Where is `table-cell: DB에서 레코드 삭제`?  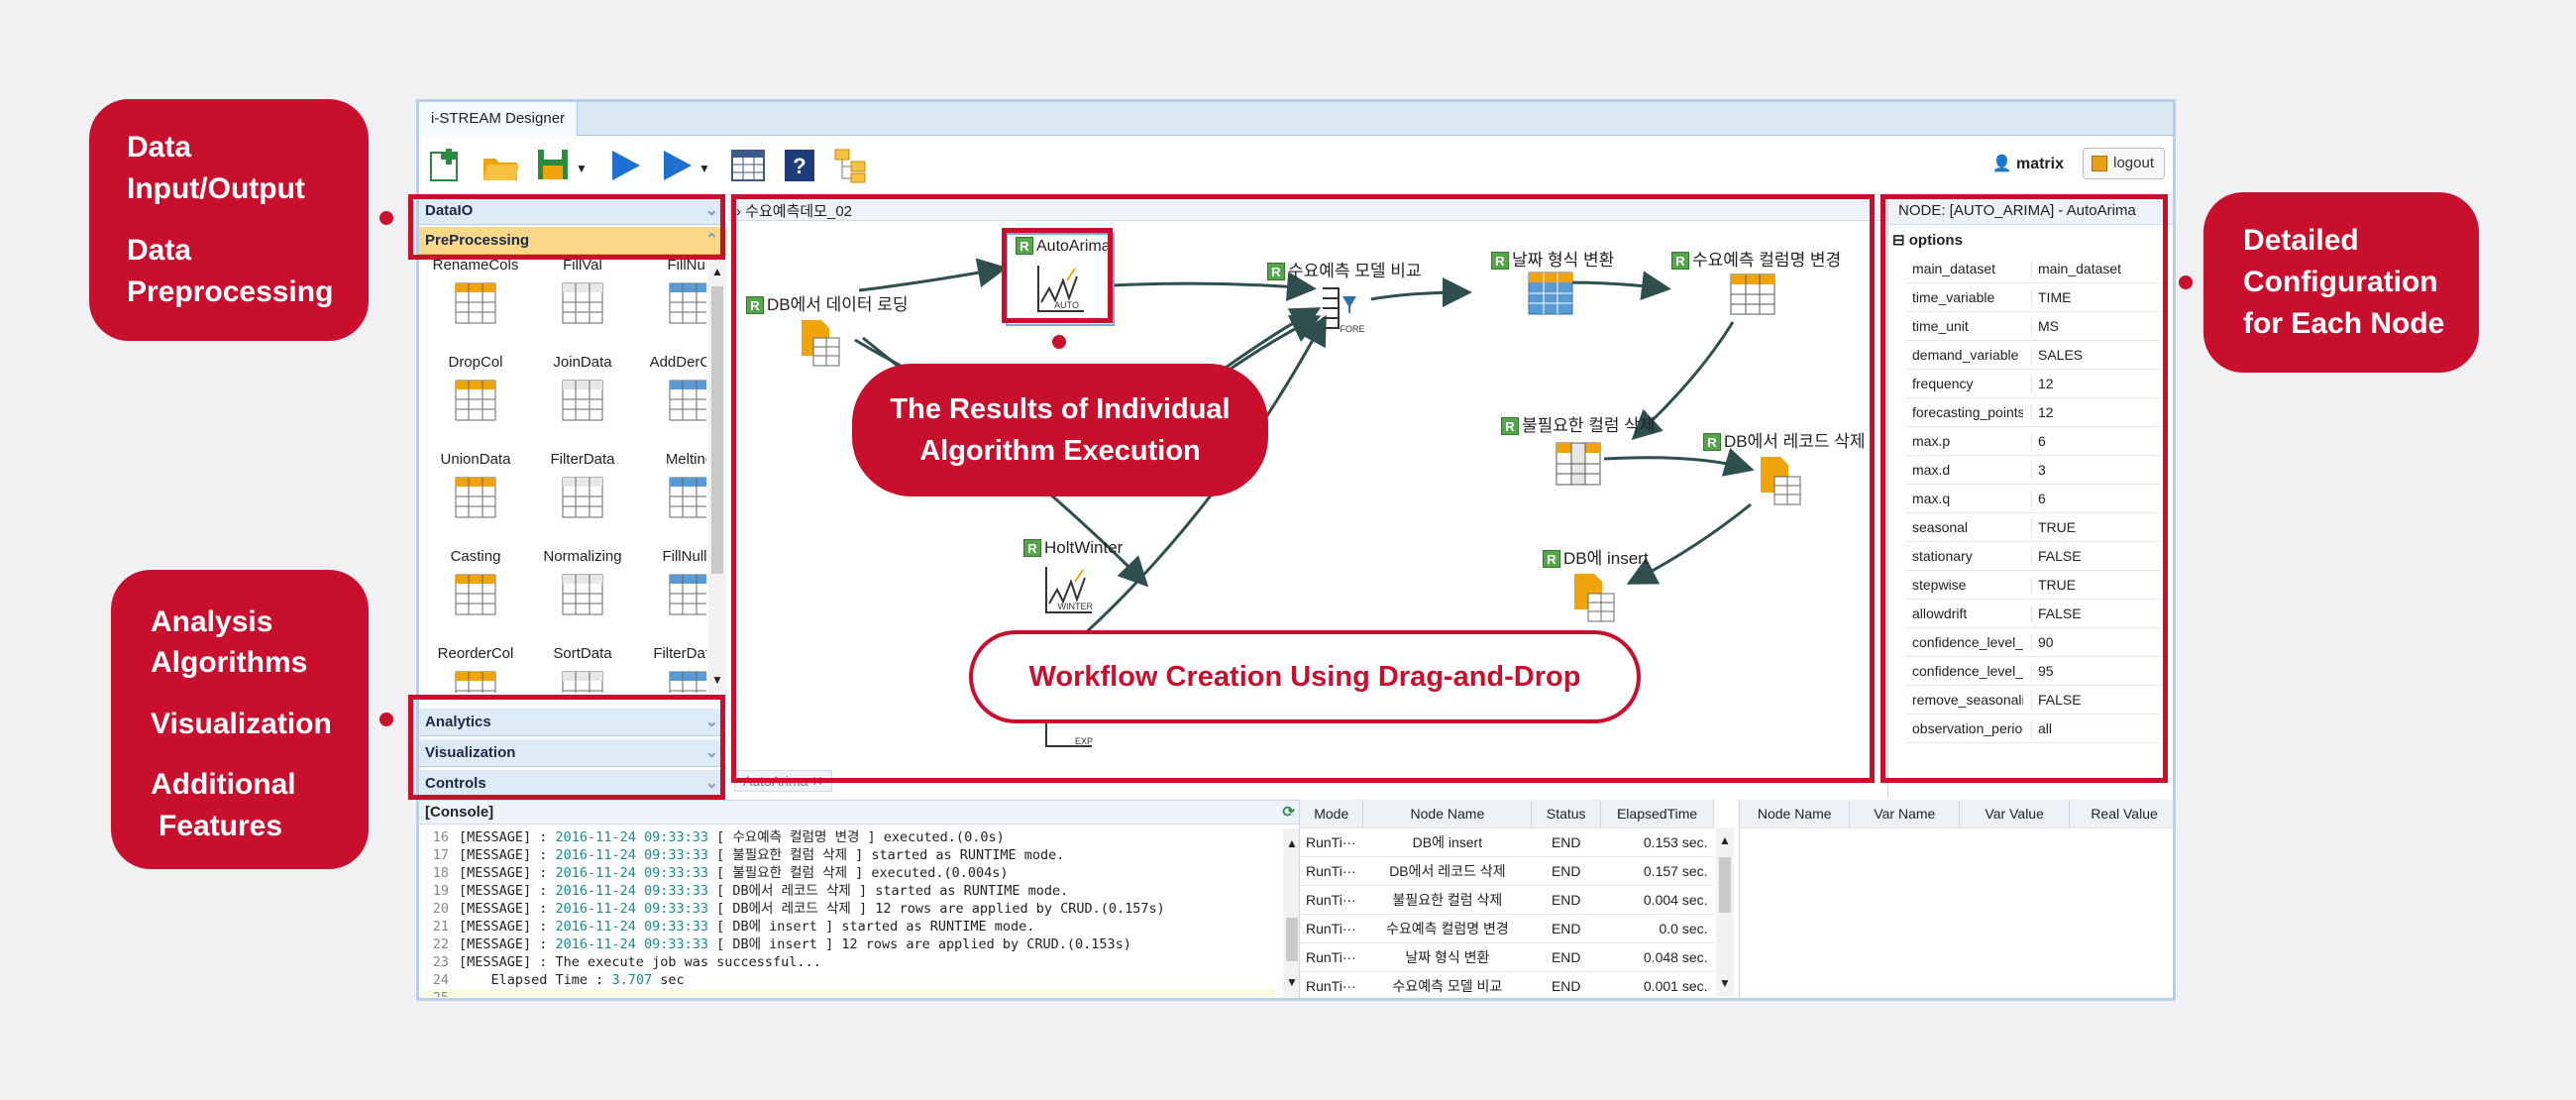
table-cell: DB에서 레코드 삭제 is located at coordinates (1447, 871).